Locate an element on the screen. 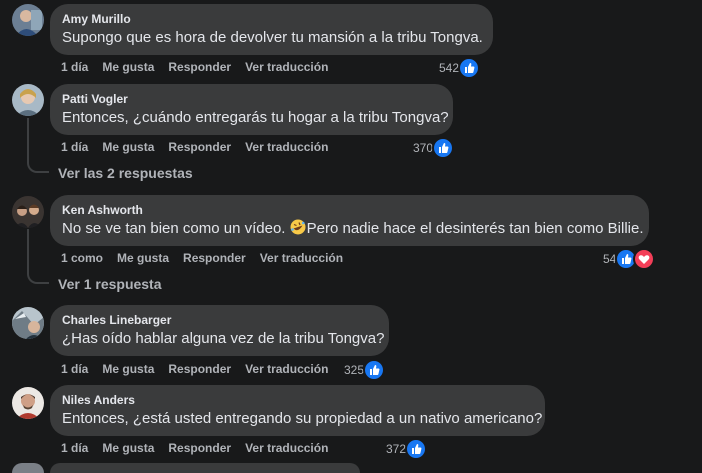  reaction-summary: 542 is located at coordinates (460, 68).